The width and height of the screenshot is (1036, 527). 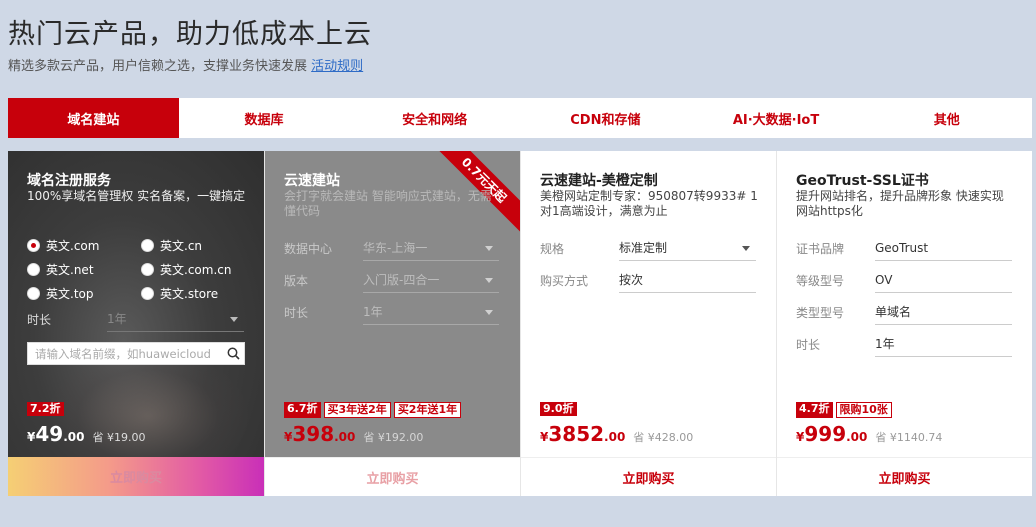 I want to click on domain-search-input, so click(x=125, y=353).